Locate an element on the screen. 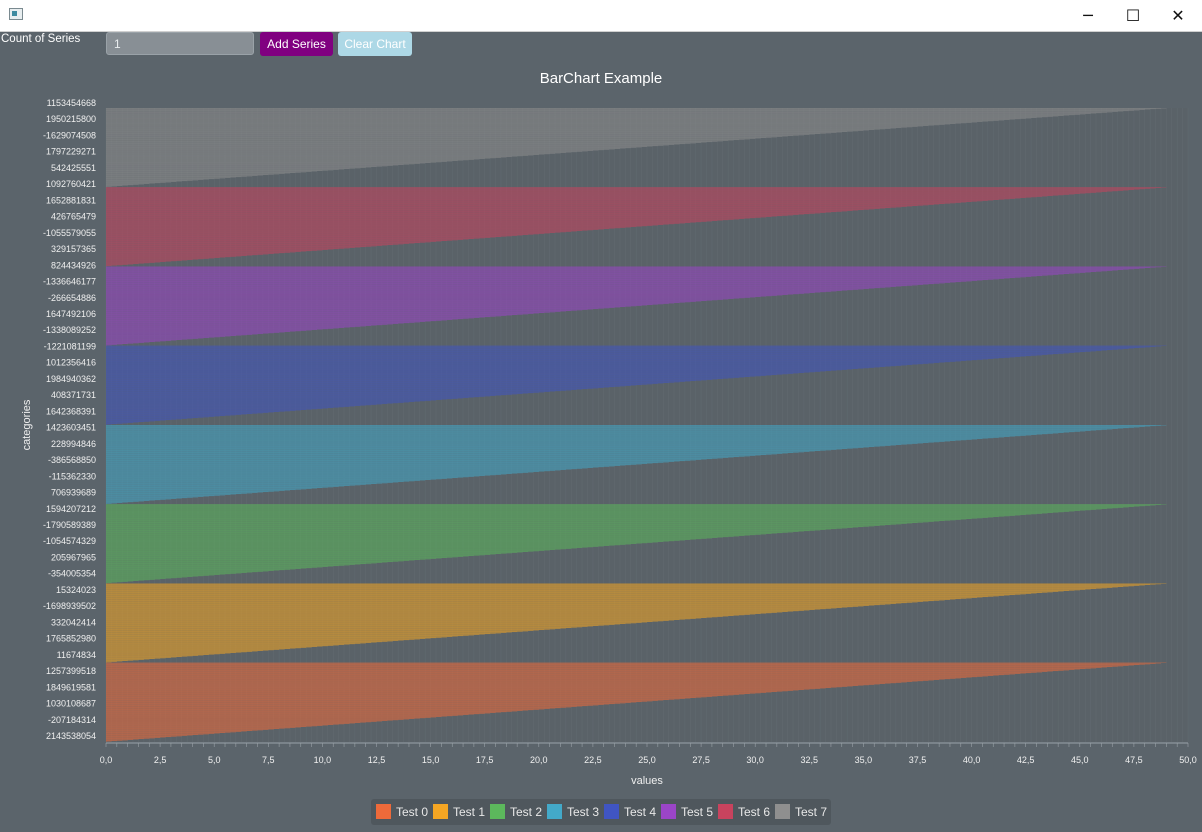 This screenshot has width=1202, height=832. y-tick-label: 329157365 is located at coordinates (73, 249).